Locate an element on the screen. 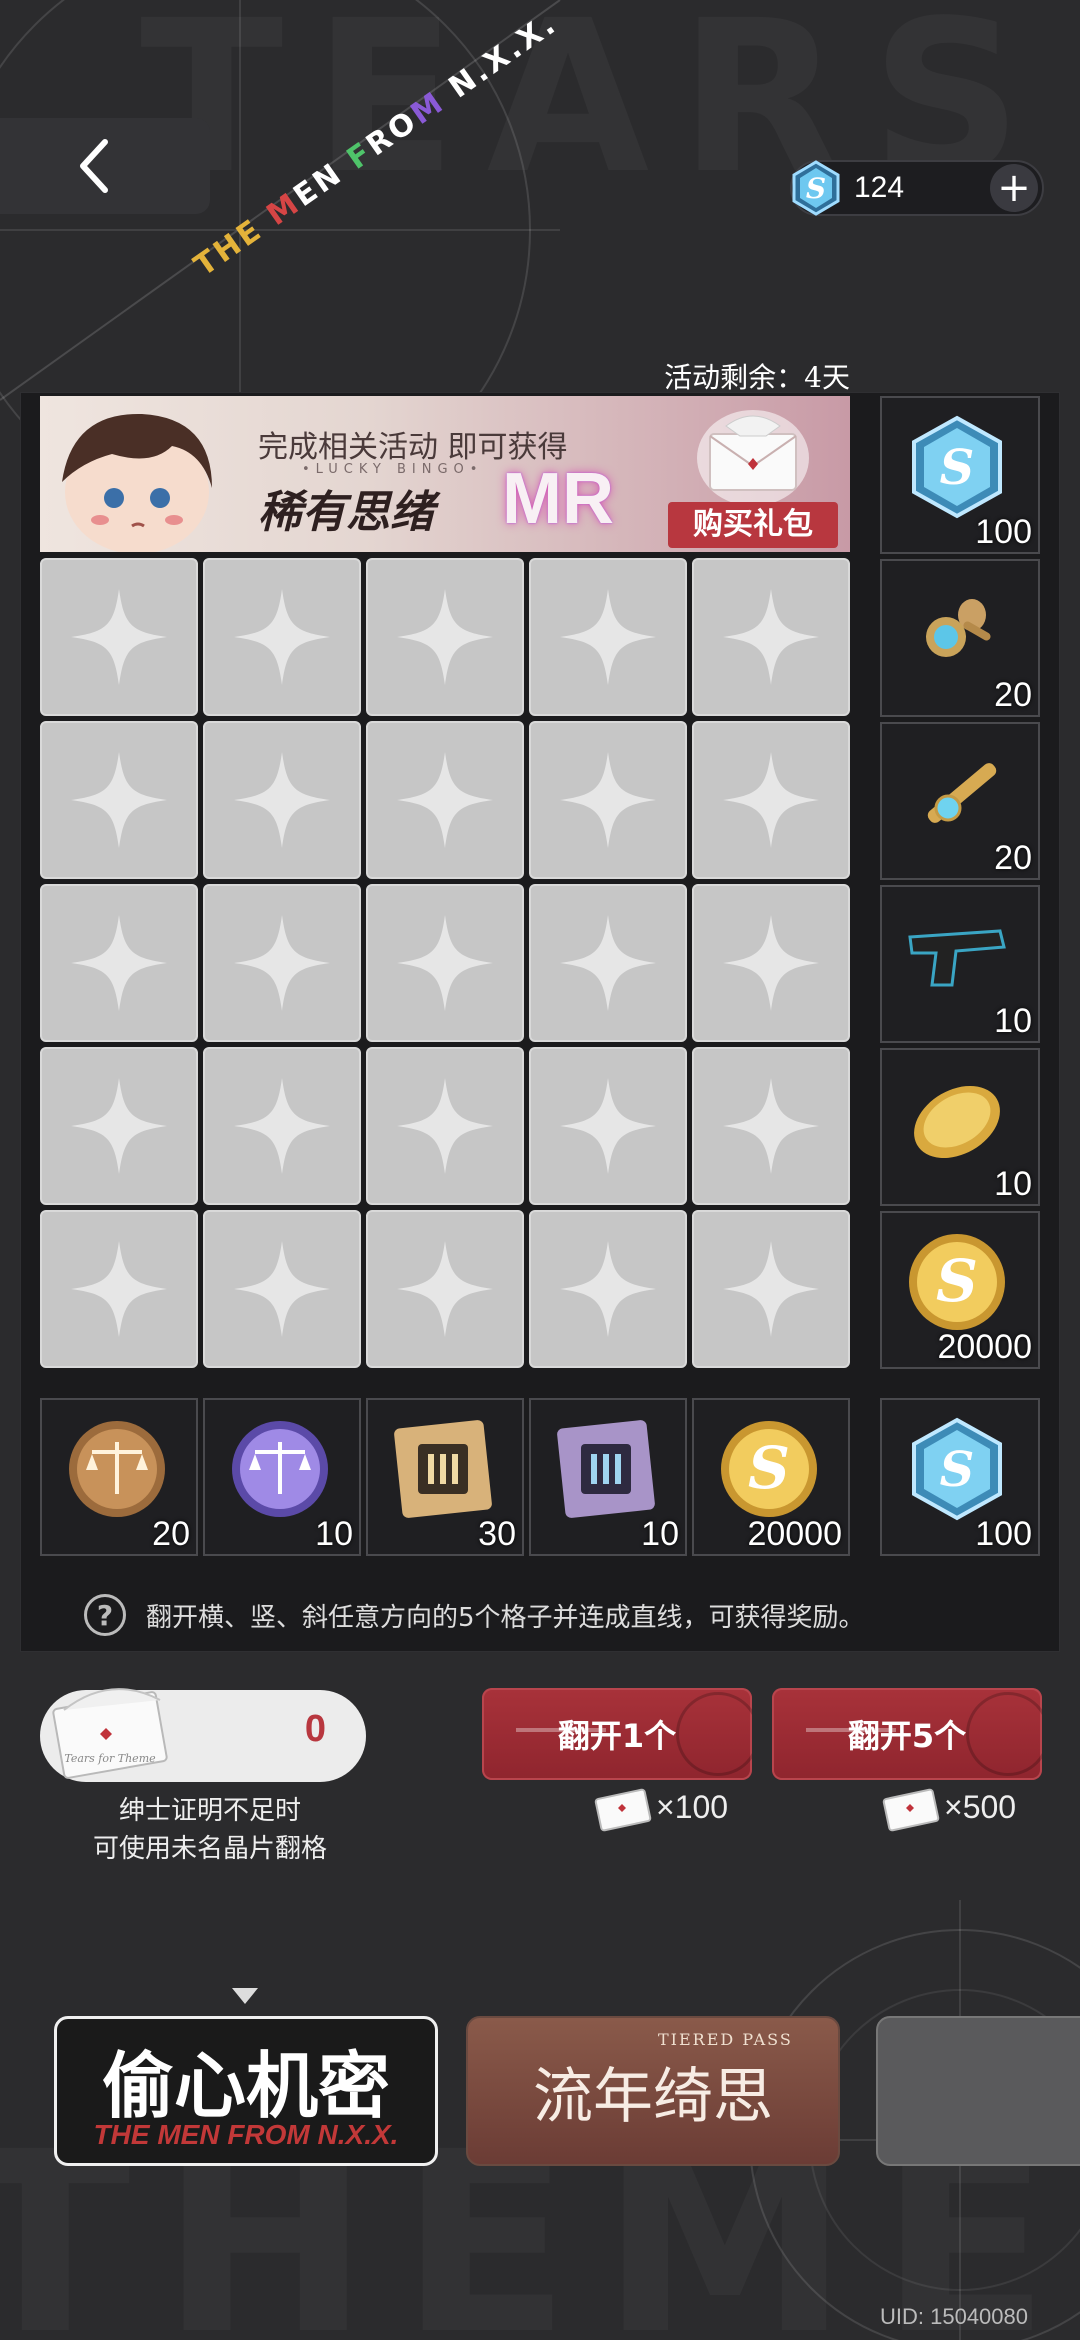 This screenshot has width=1080, height=2340. reward-slot: 30 is located at coordinates (445, 1477).